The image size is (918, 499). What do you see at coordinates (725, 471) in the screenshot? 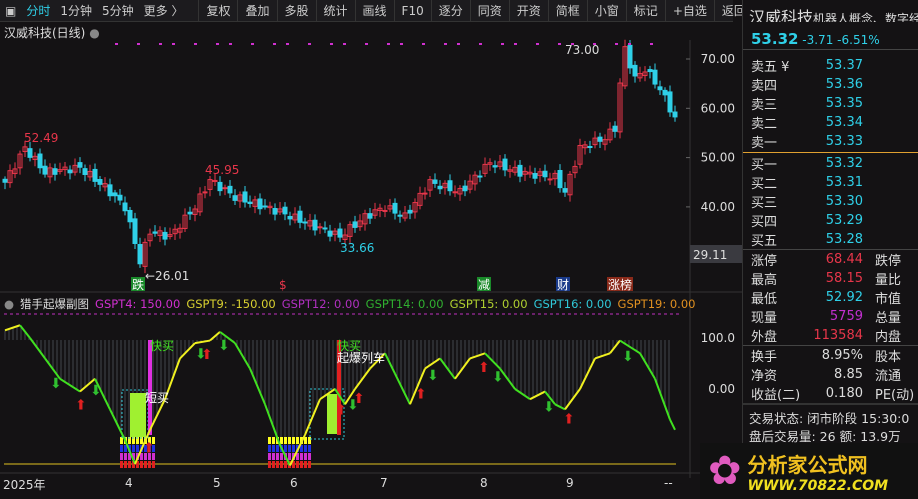
I see `flower-logo-icon: ✿` at bounding box center [725, 471].